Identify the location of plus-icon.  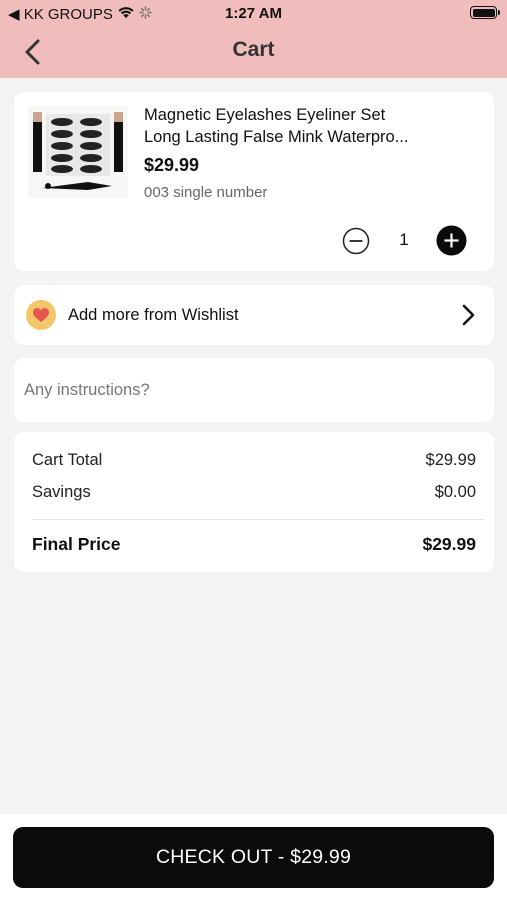
(451, 240).